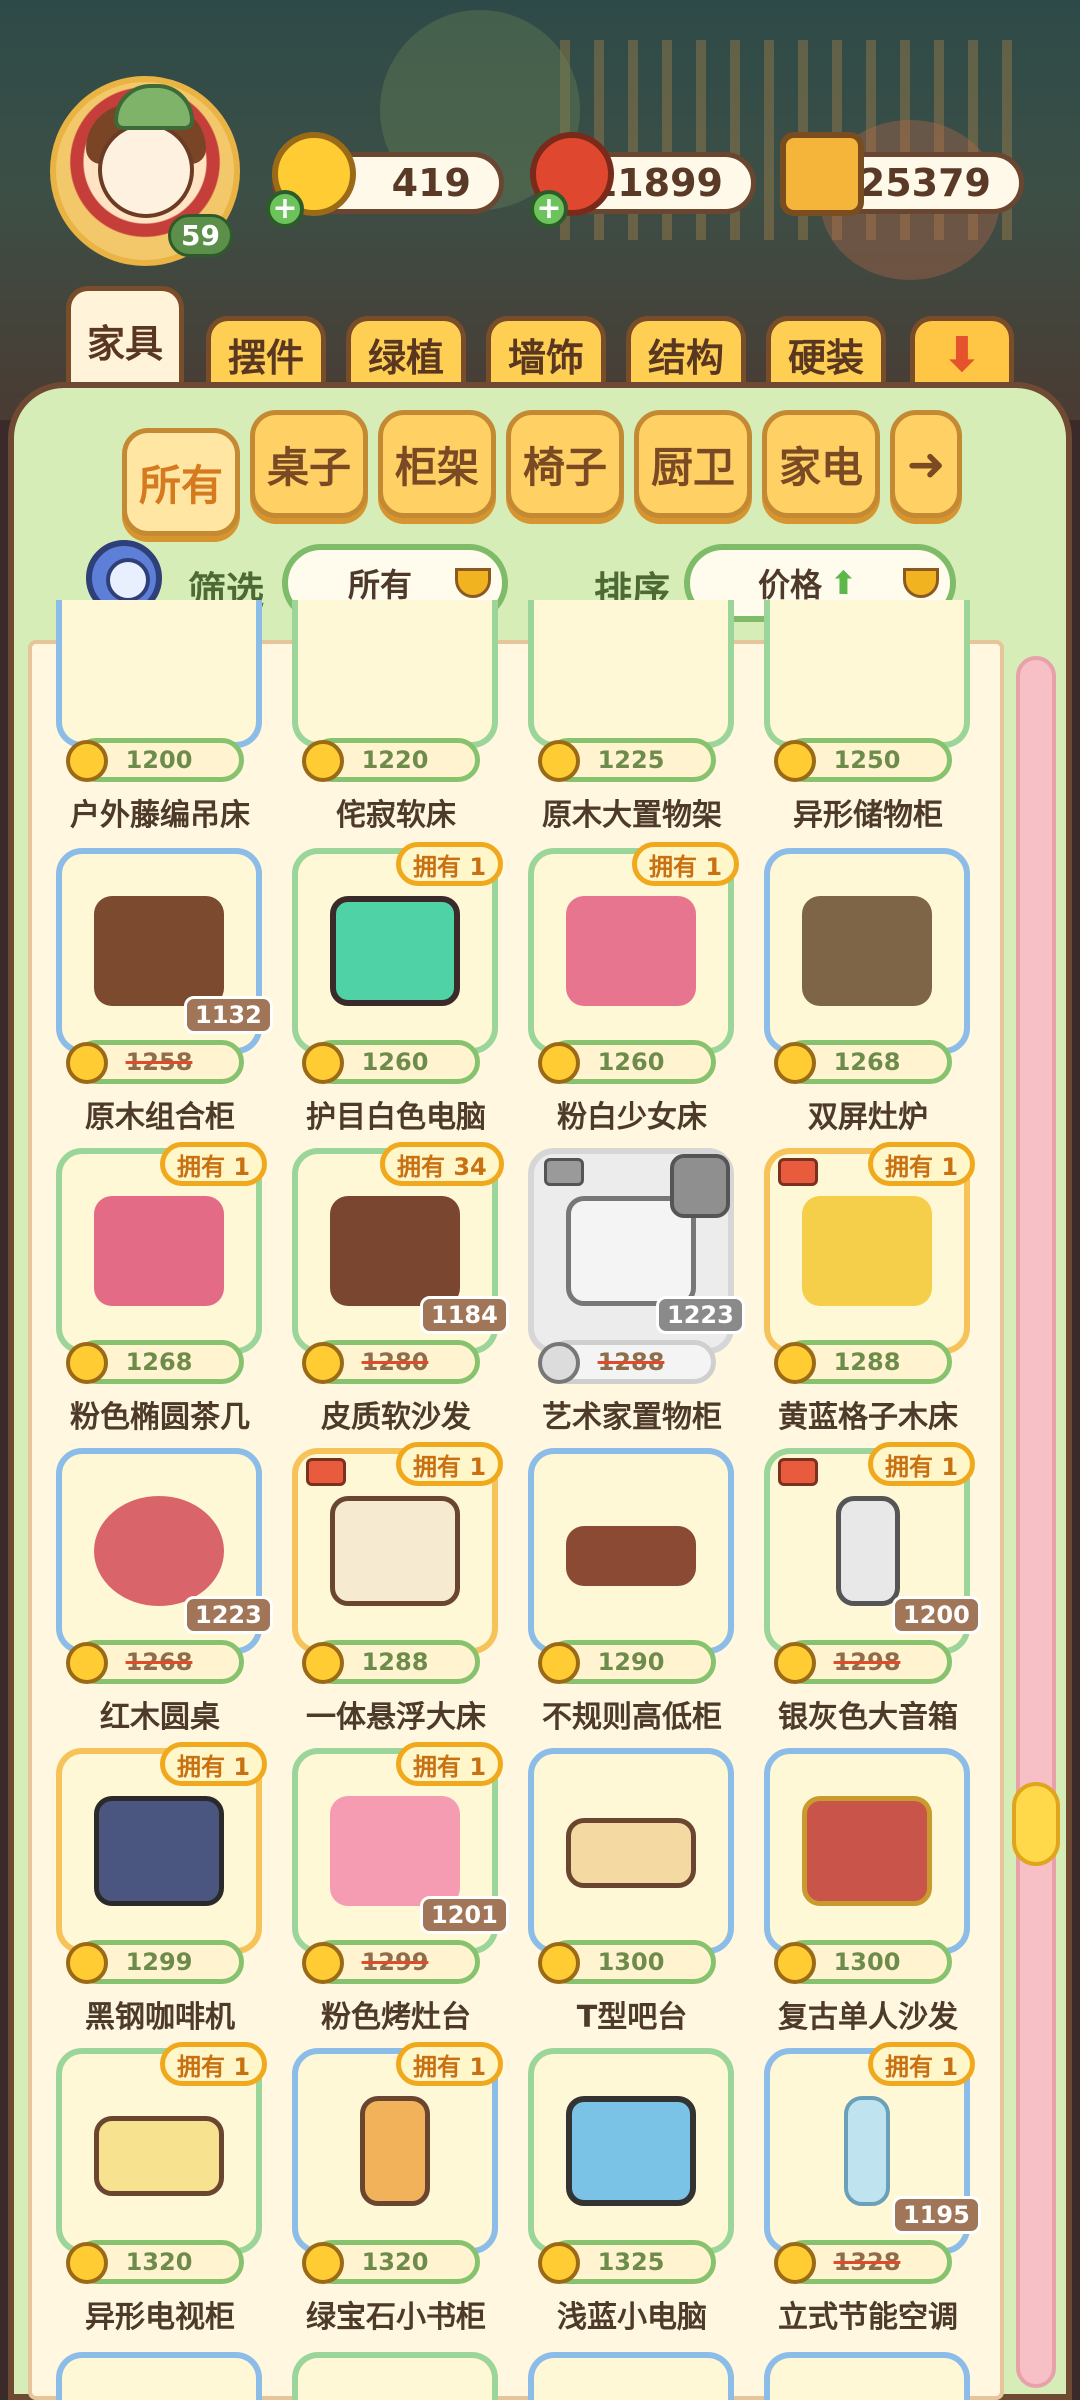 The width and height of the screenshot is (1080, 2400). Describe the element at coordinates (125, 338) in the screenshot. I see `tab-furniture: 家具` at that location.